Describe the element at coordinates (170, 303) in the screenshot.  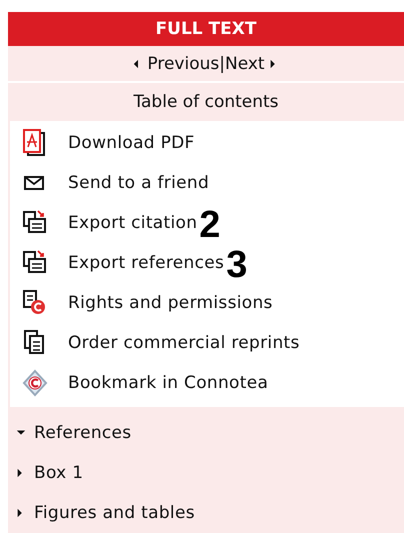
I see `action-link: Rights and permissions` at that location.